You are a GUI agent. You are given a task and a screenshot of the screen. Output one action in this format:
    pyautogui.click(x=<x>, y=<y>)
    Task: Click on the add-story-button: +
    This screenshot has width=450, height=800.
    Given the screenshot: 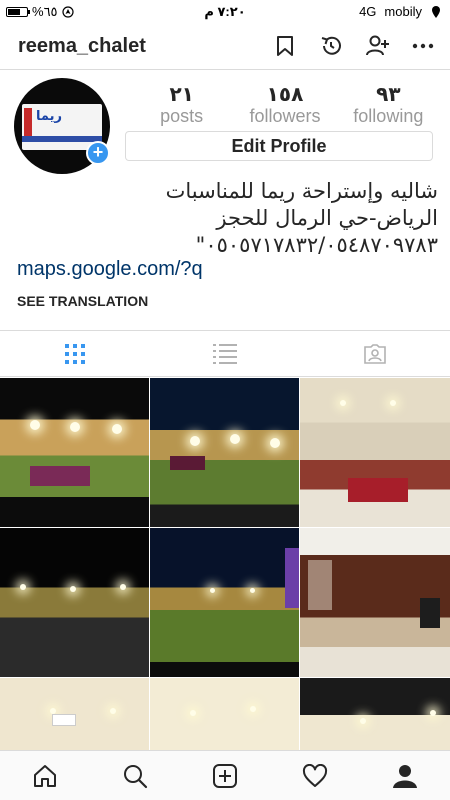 What is the action you would take?
    pyautogui.click(x=98, y=153)
    